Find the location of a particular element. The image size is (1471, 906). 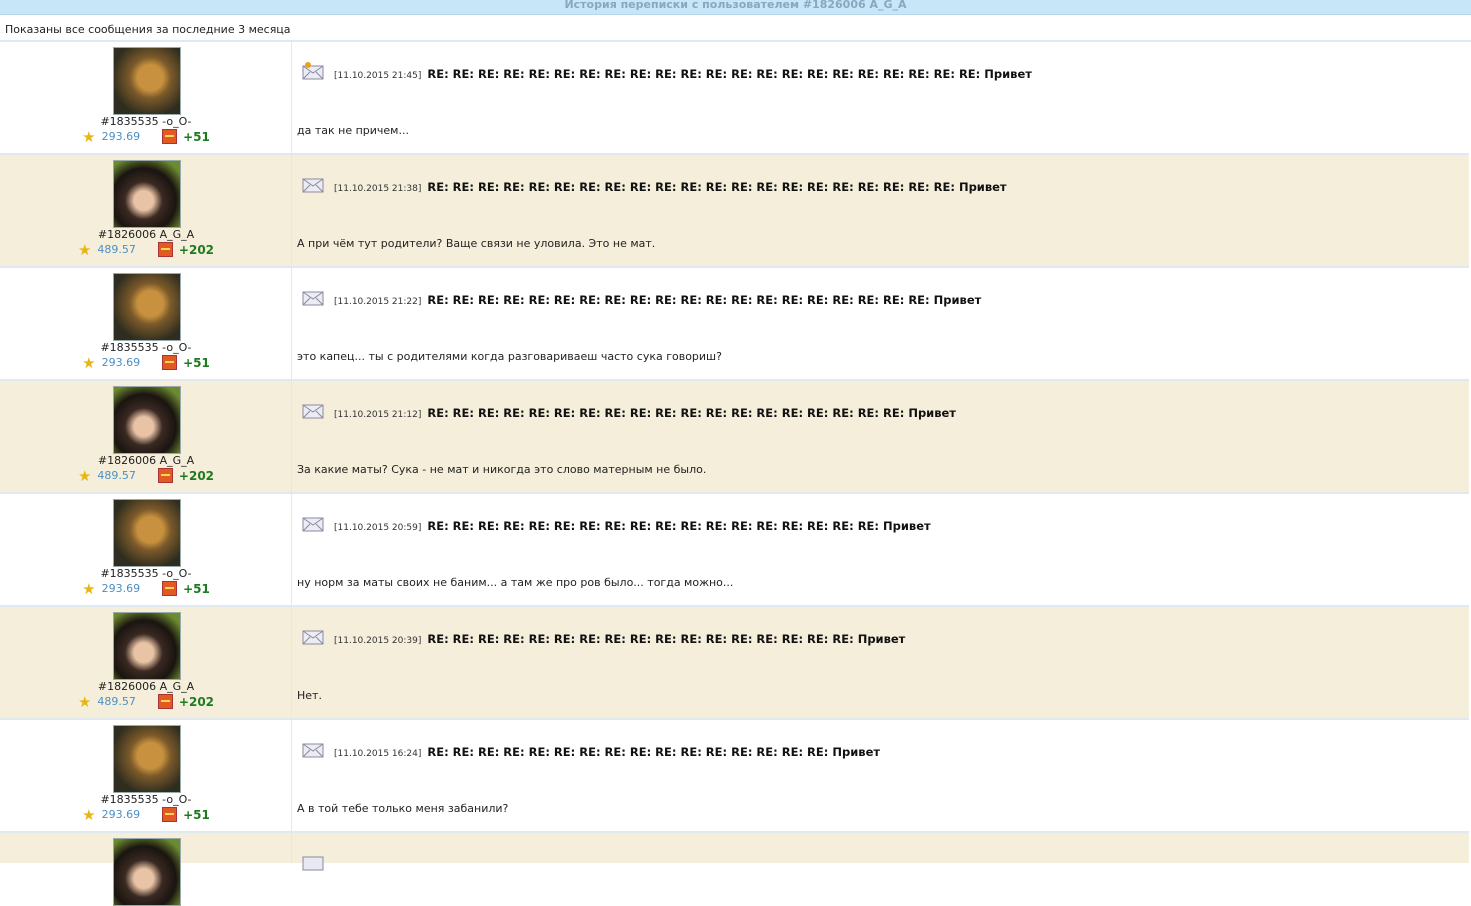

message-date: [11.10.2015 20:59] is located at coordinates (378, 528).